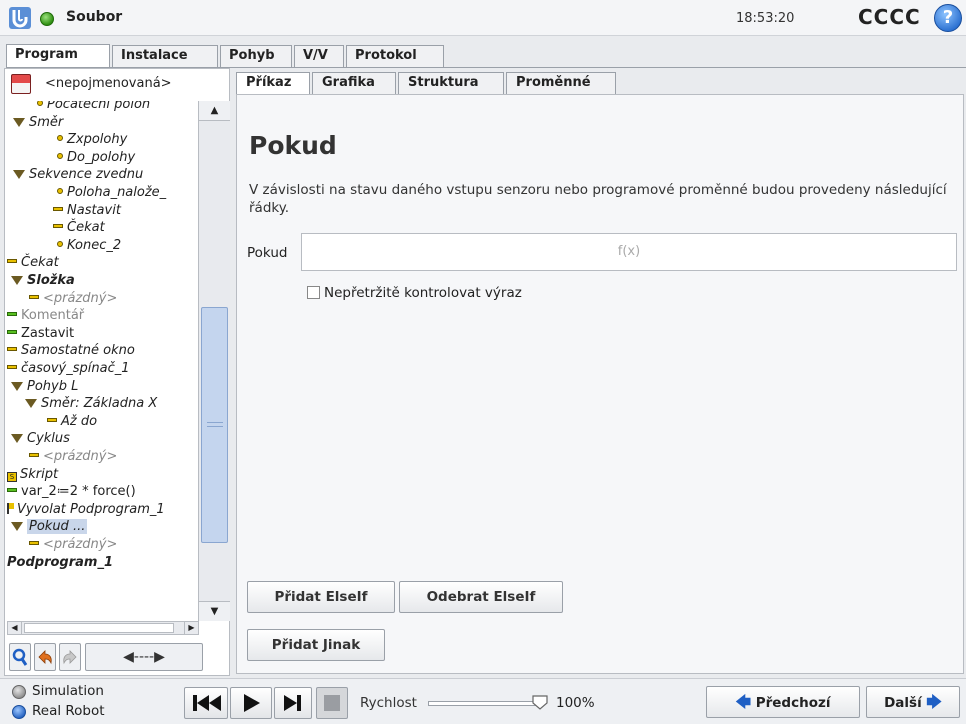 The height and width of the screenshot is (724, 966). What do you see at coordinates (86, 175) in the screenshot?
I see `tree-node-label: Sekvence zvednu` at bounding box center [86, 175].